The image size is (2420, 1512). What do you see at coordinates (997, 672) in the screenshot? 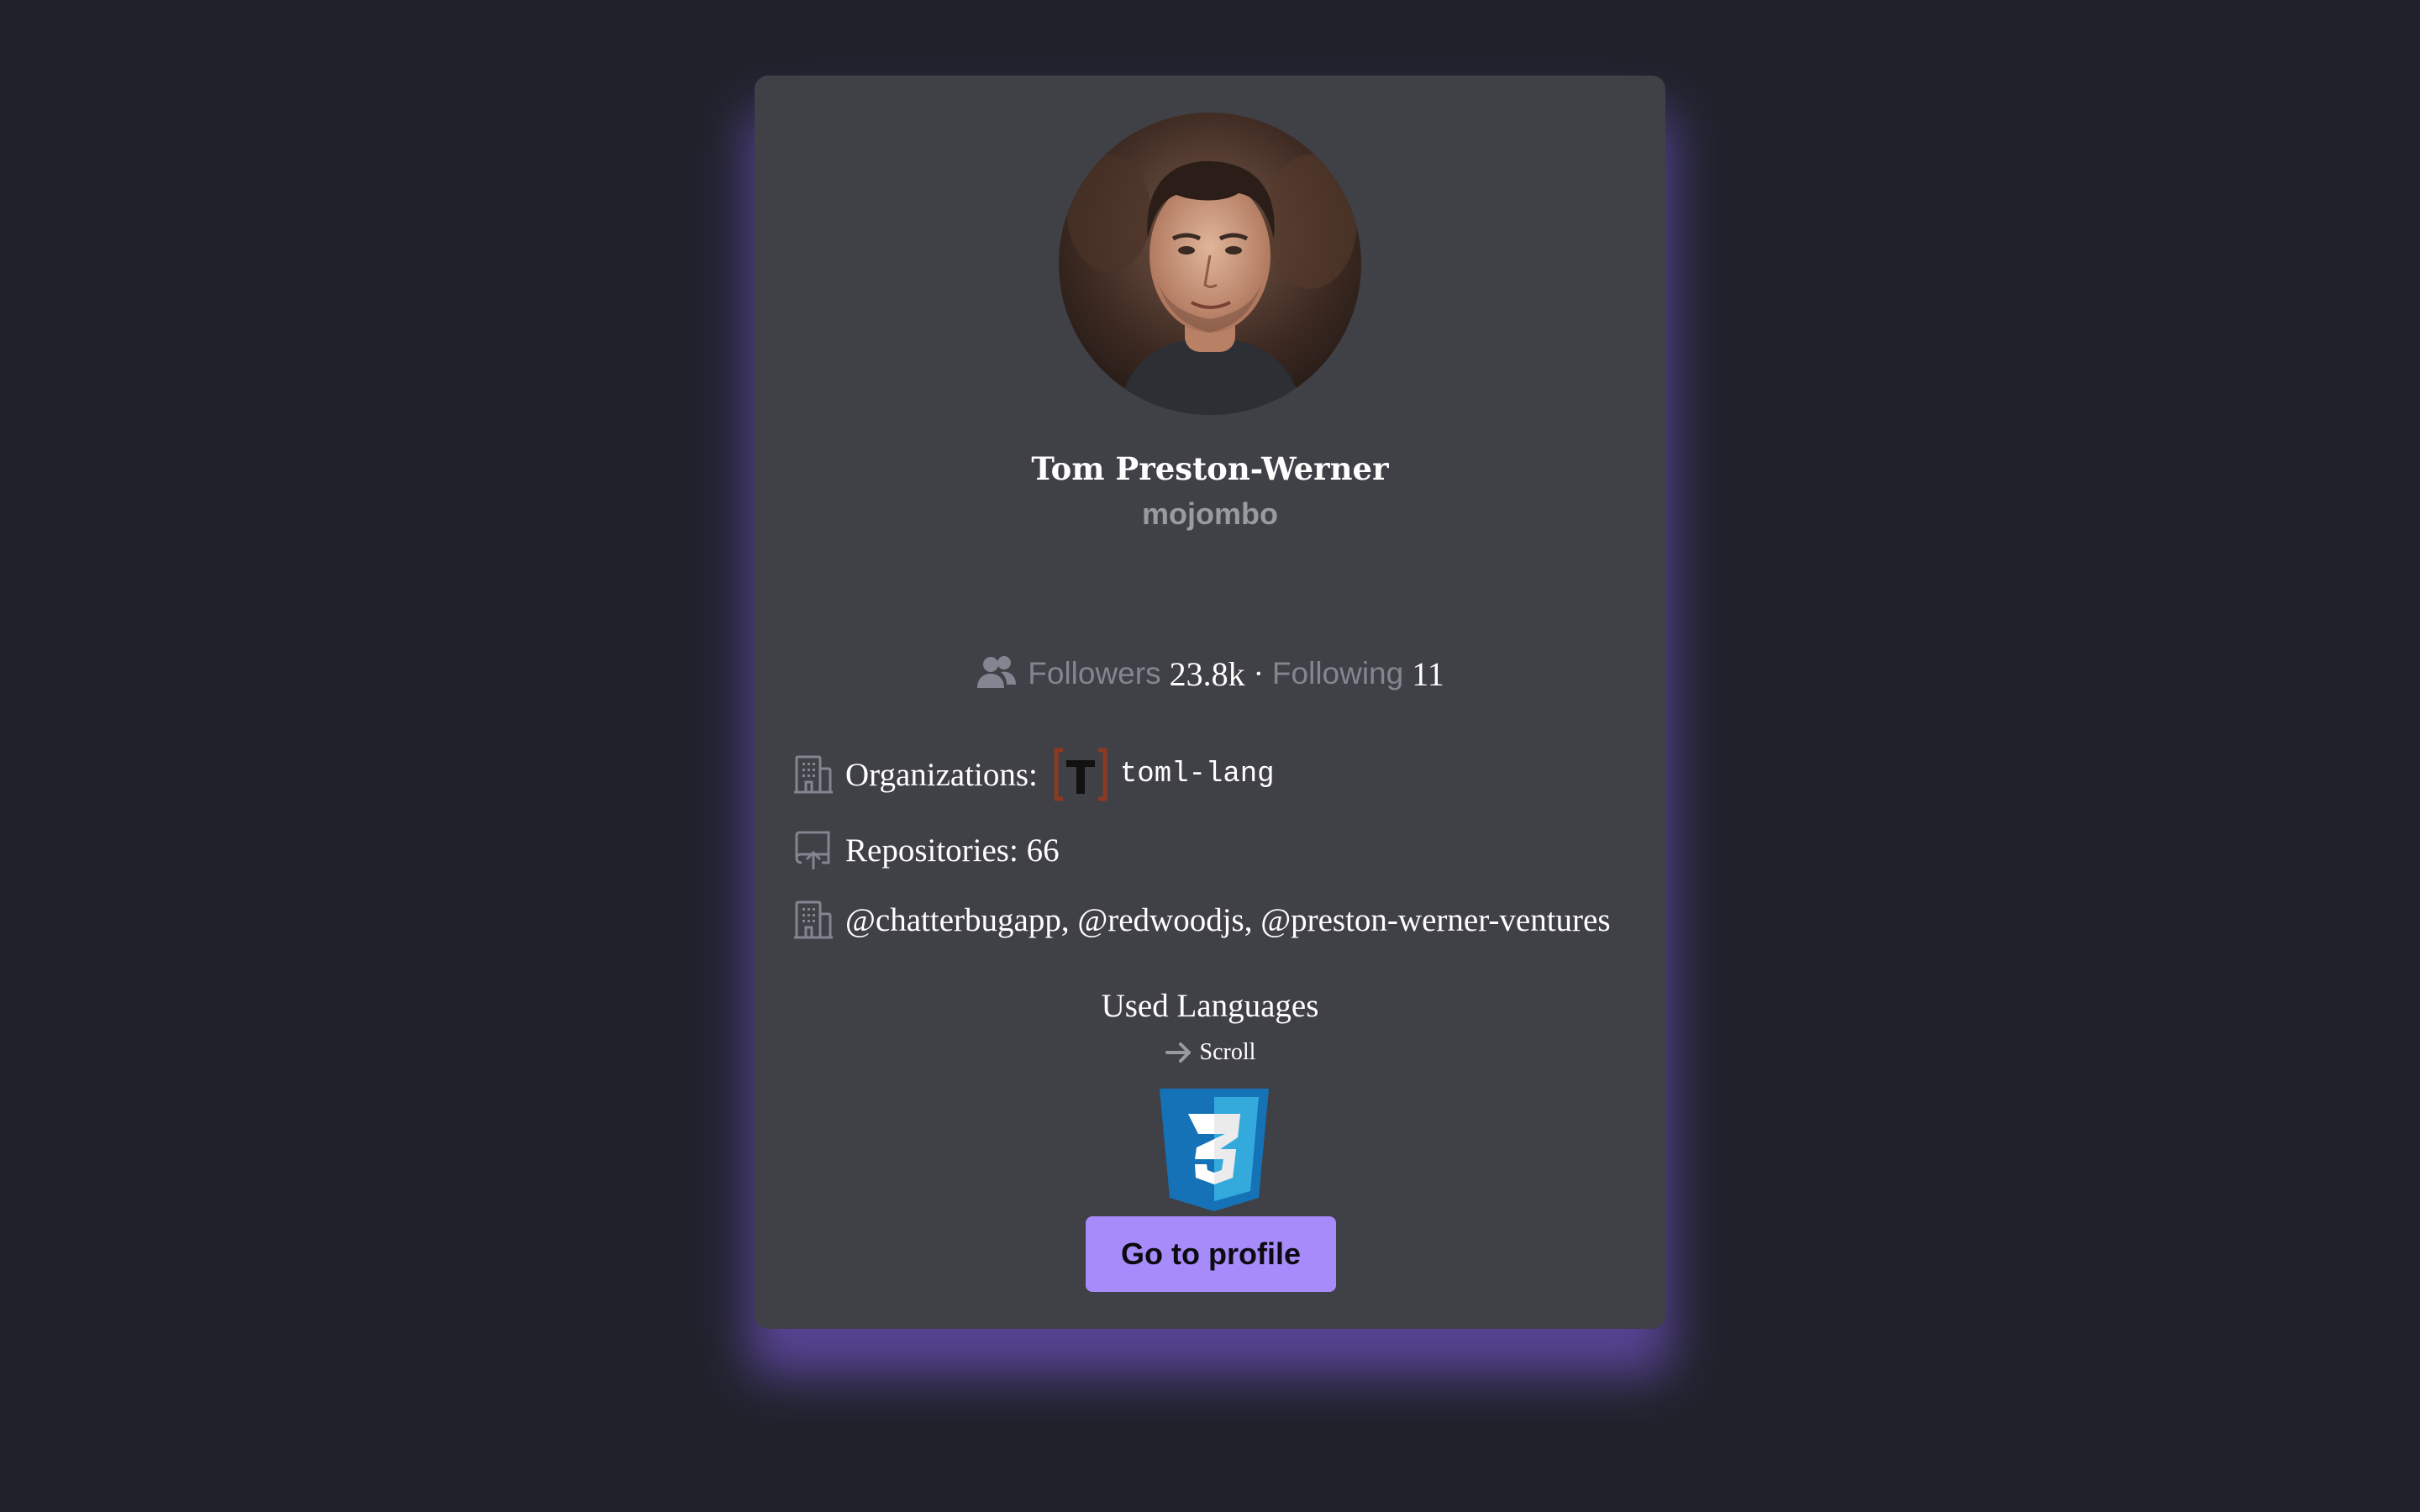
I see `users-icon` at bounding box center [997, 672].